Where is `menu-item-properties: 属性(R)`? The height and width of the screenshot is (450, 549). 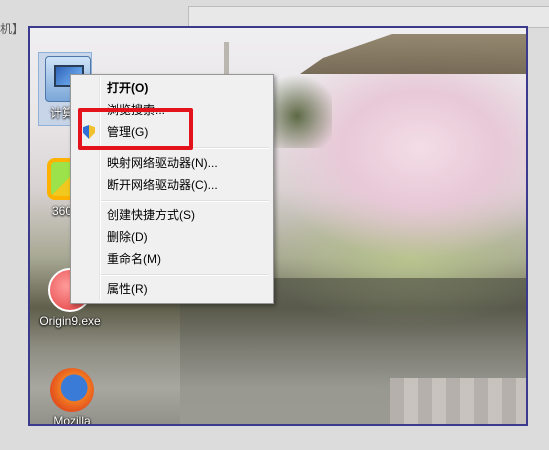
menu-item-properties: 属性(R) is located at coordinates (171, 289).